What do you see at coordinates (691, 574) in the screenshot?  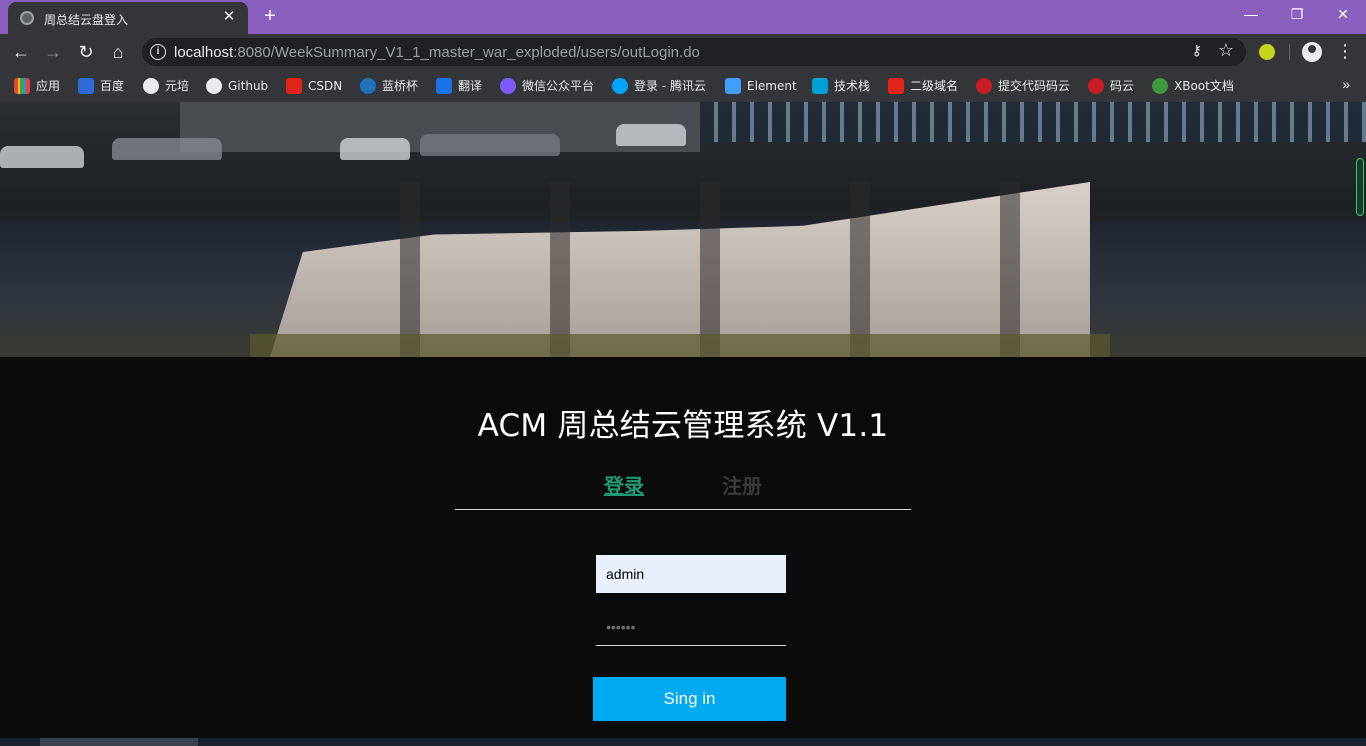 I see `username-input` at bounding box center [691, 574].